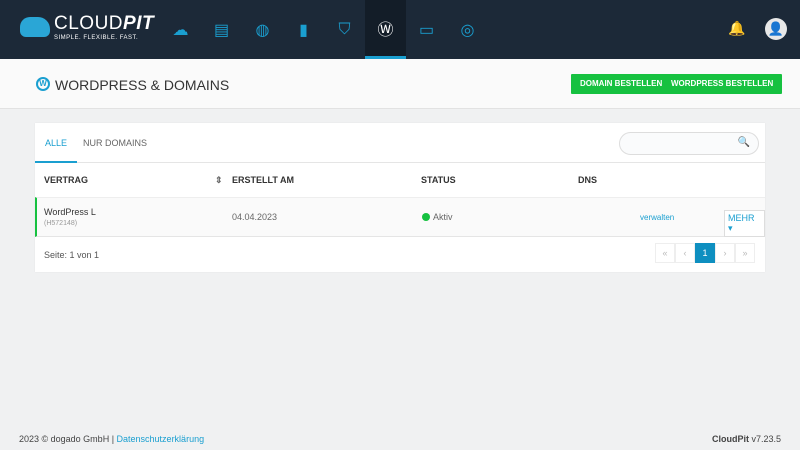 This screenshot has height=450, width=800. I want to click on footer-version: CloudPit v7.23.5, so click(746, 439).